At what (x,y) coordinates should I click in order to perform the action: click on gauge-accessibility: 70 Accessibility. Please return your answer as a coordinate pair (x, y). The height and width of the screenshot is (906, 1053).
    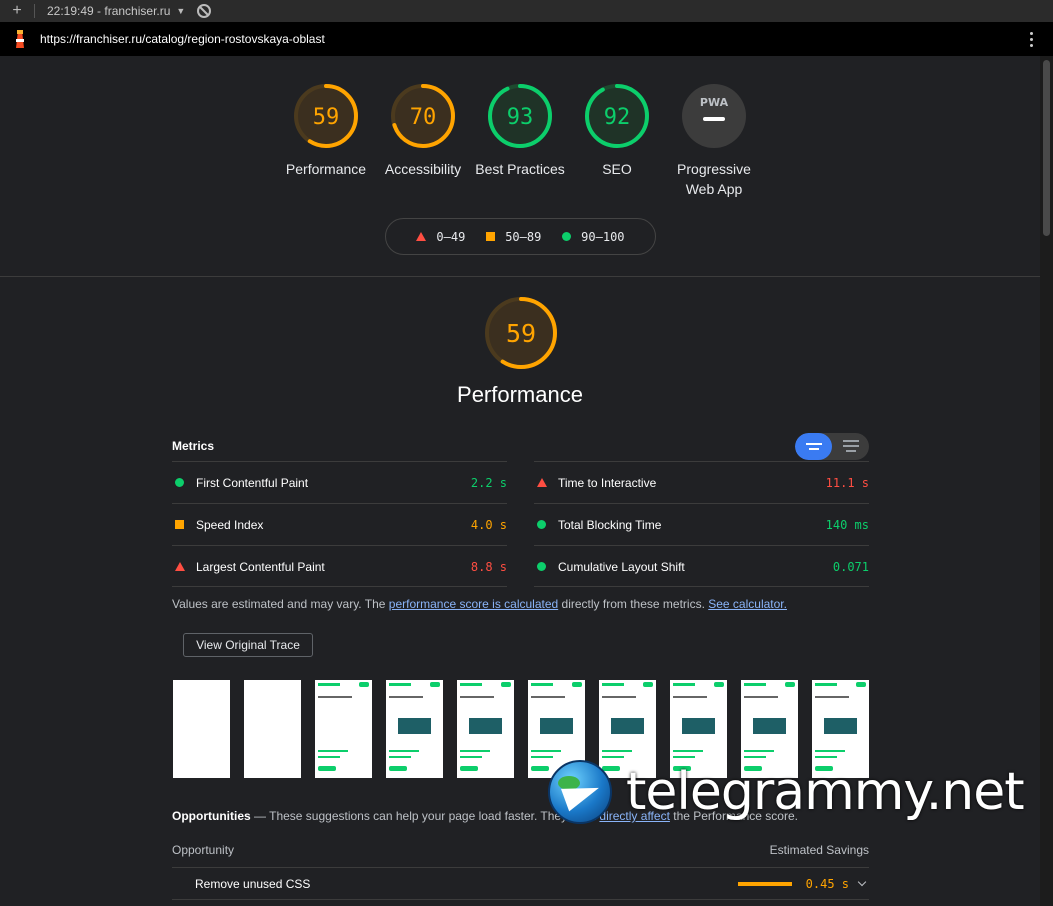
    Looking at the image, I should click on (423, 131).